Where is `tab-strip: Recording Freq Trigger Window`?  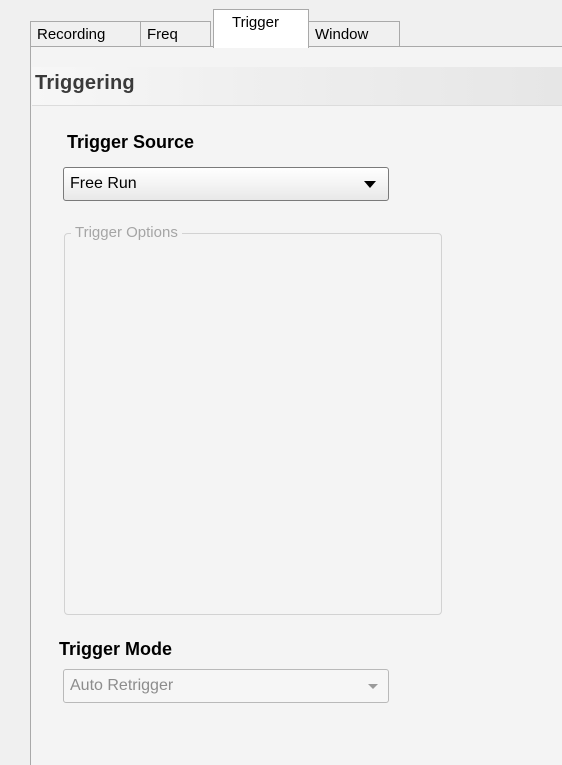
tab-strip: Recording Freq Trigger Window is located at coordinates (281, 24).